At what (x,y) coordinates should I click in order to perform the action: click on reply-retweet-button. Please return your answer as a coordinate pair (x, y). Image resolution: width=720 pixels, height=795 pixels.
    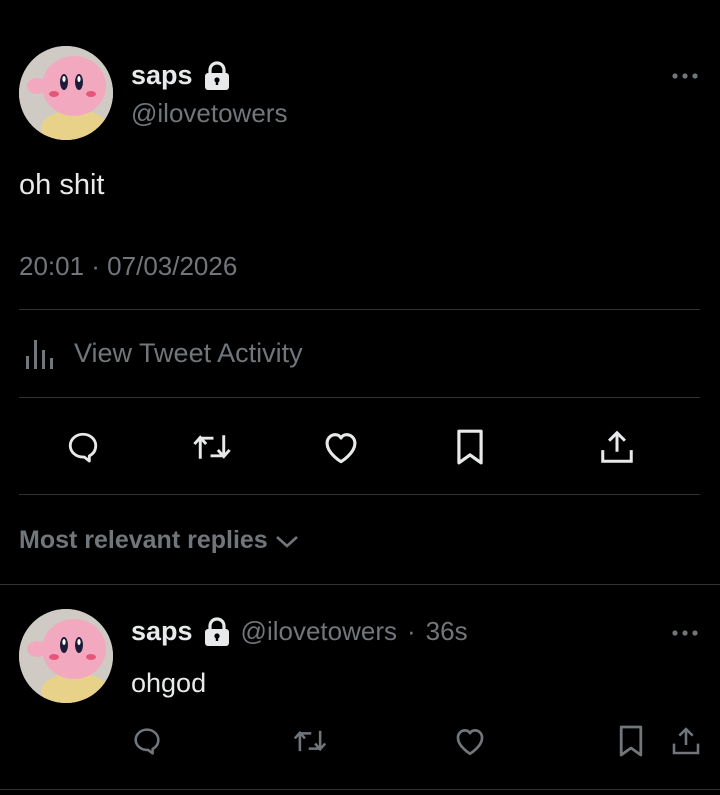
    Looking at the image, I should click on (310, 741).